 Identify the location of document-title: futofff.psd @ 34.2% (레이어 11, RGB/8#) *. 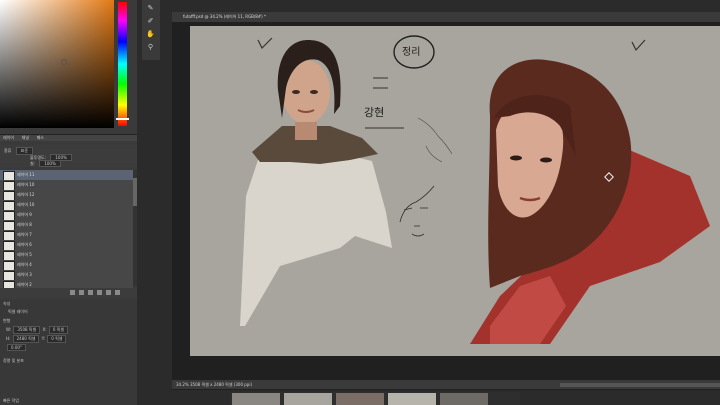
(224, 16).